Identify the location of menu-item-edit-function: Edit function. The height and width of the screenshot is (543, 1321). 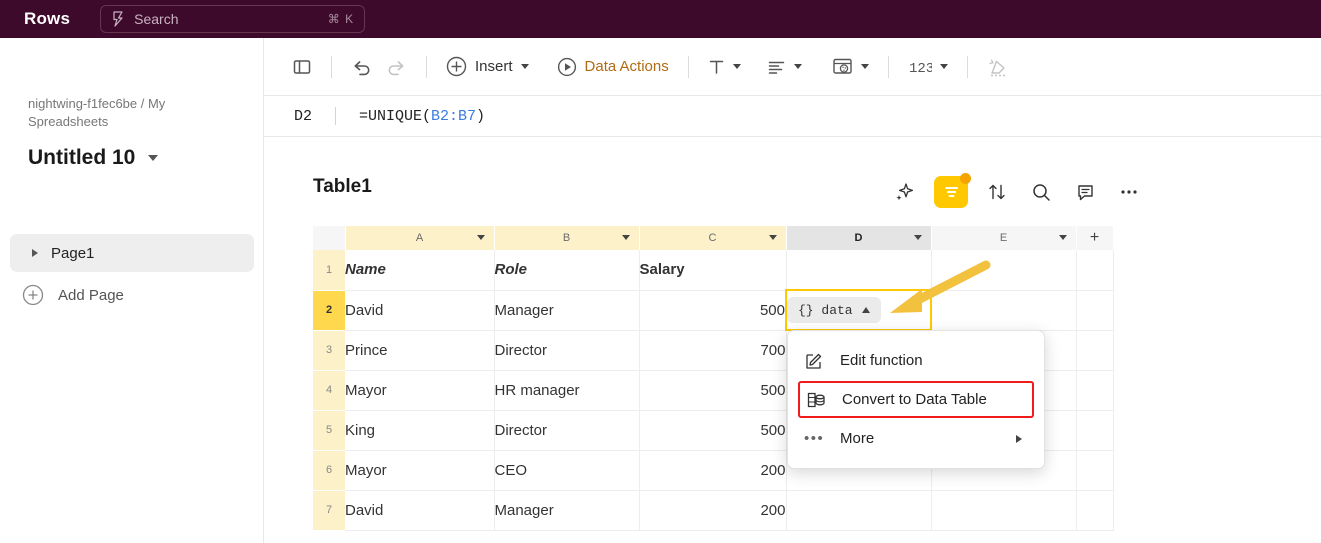
(916, 360).